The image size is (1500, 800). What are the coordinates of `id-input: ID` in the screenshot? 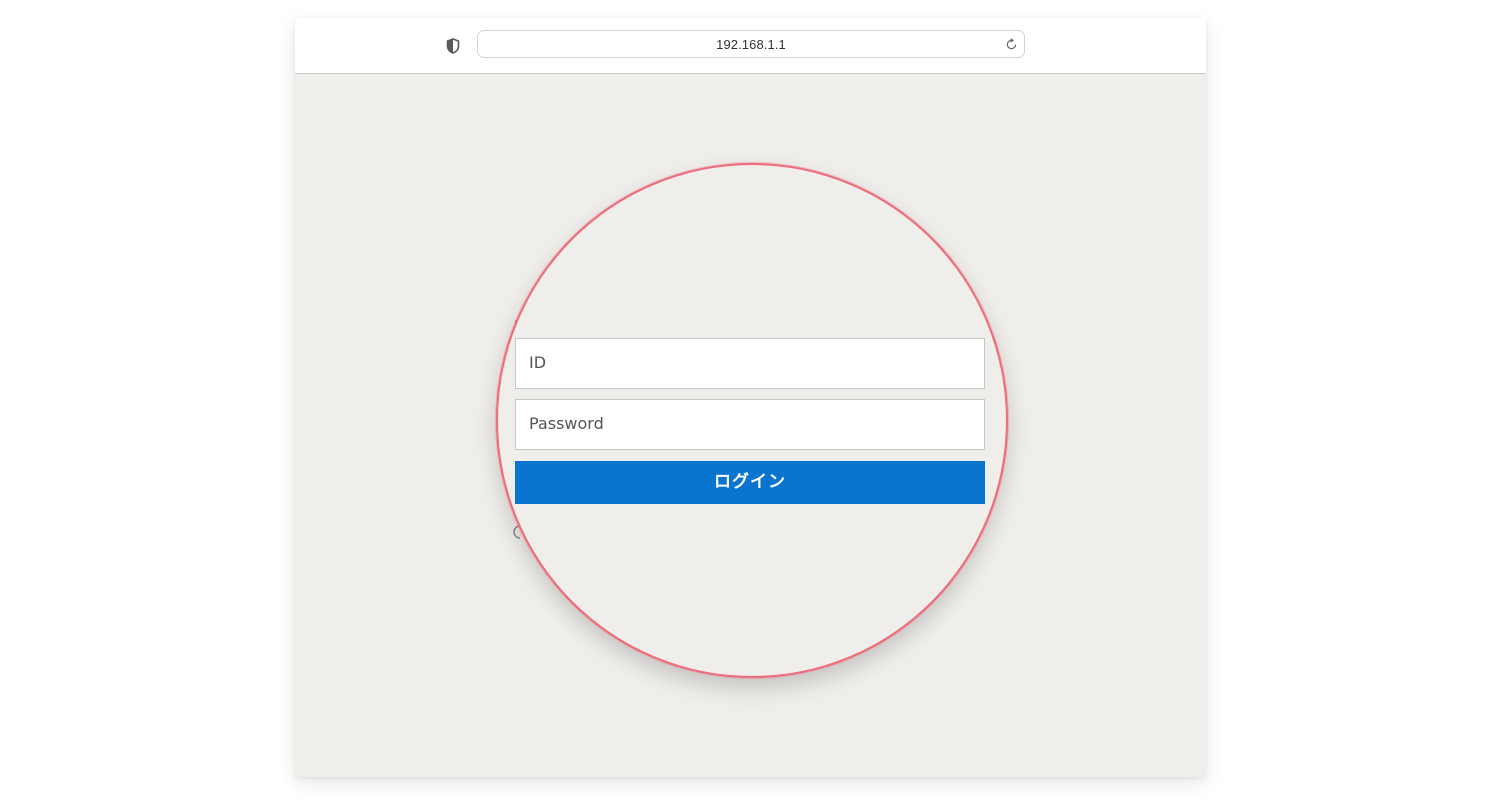 It's located at (750, 363).